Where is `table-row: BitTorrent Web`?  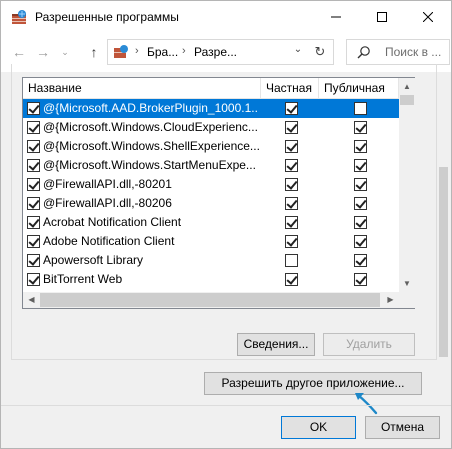
table-row: BitTorrent Web is located at coordinates (211, 279).